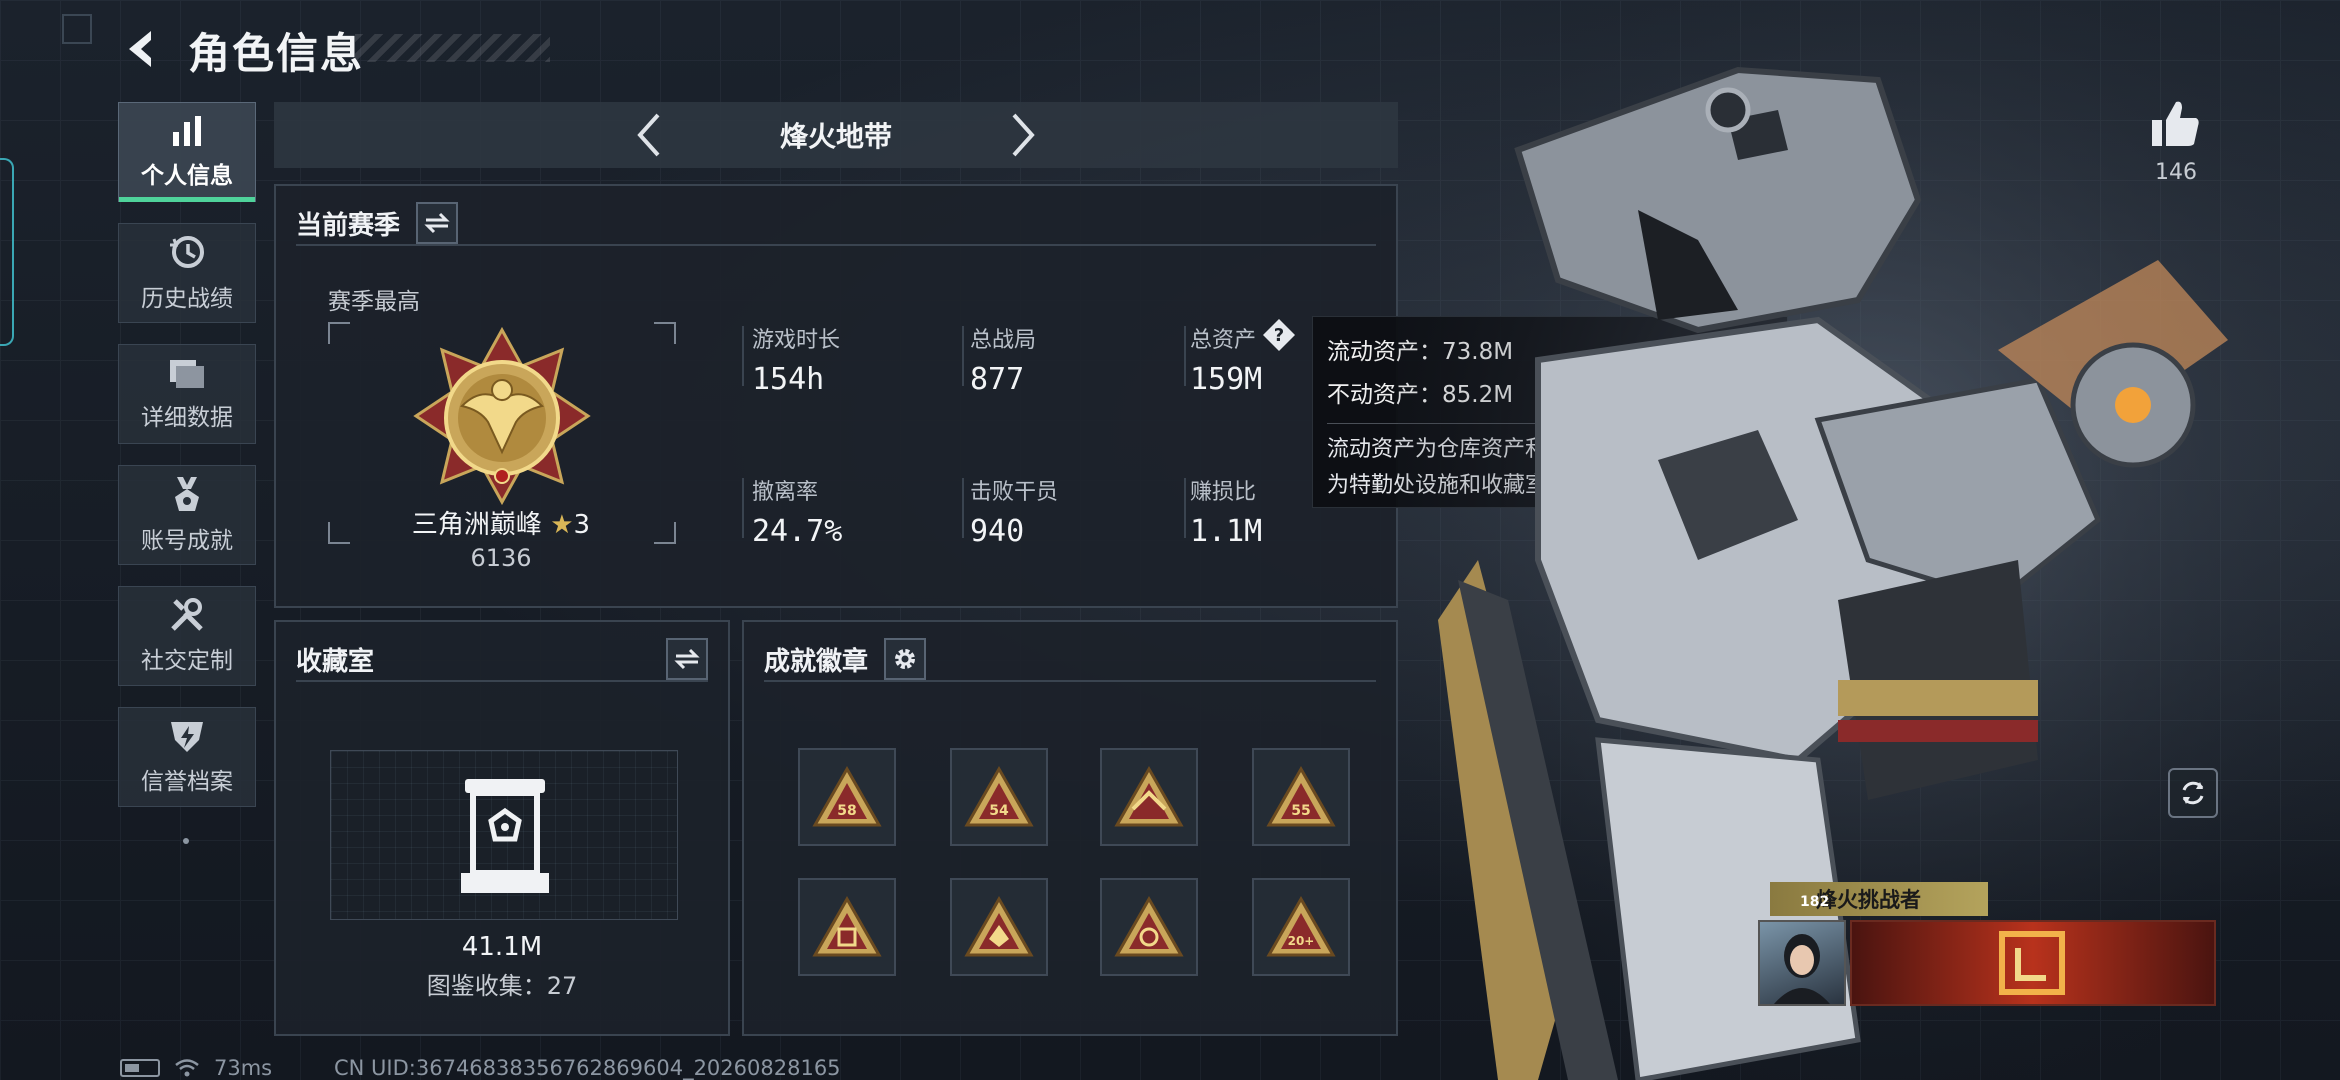 This screenshot has height=1080, width=2340. I want to click on sidebar-item-social: 社交定制, so click(187, 636).